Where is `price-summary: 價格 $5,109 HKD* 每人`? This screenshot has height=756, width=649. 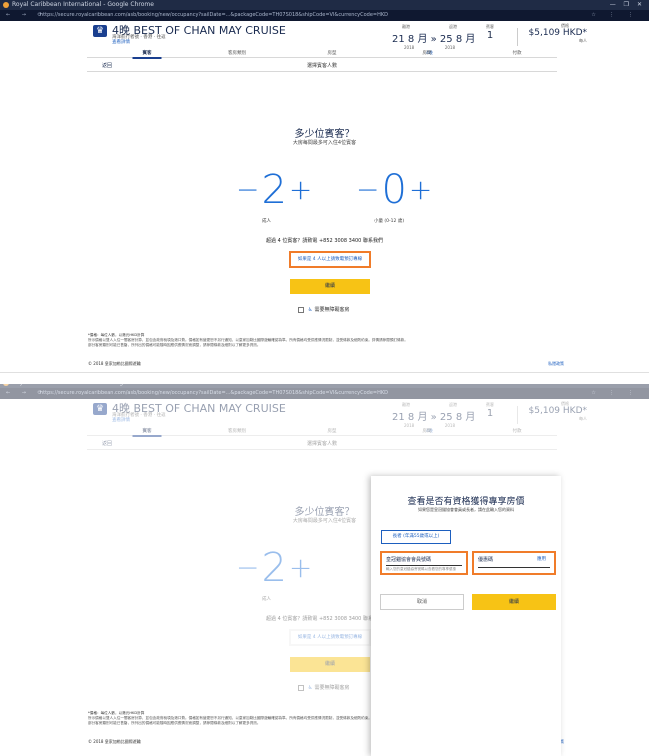 price-summary: 價格 $5,109 HKD* 每人 is located at coordinates (552, 34).